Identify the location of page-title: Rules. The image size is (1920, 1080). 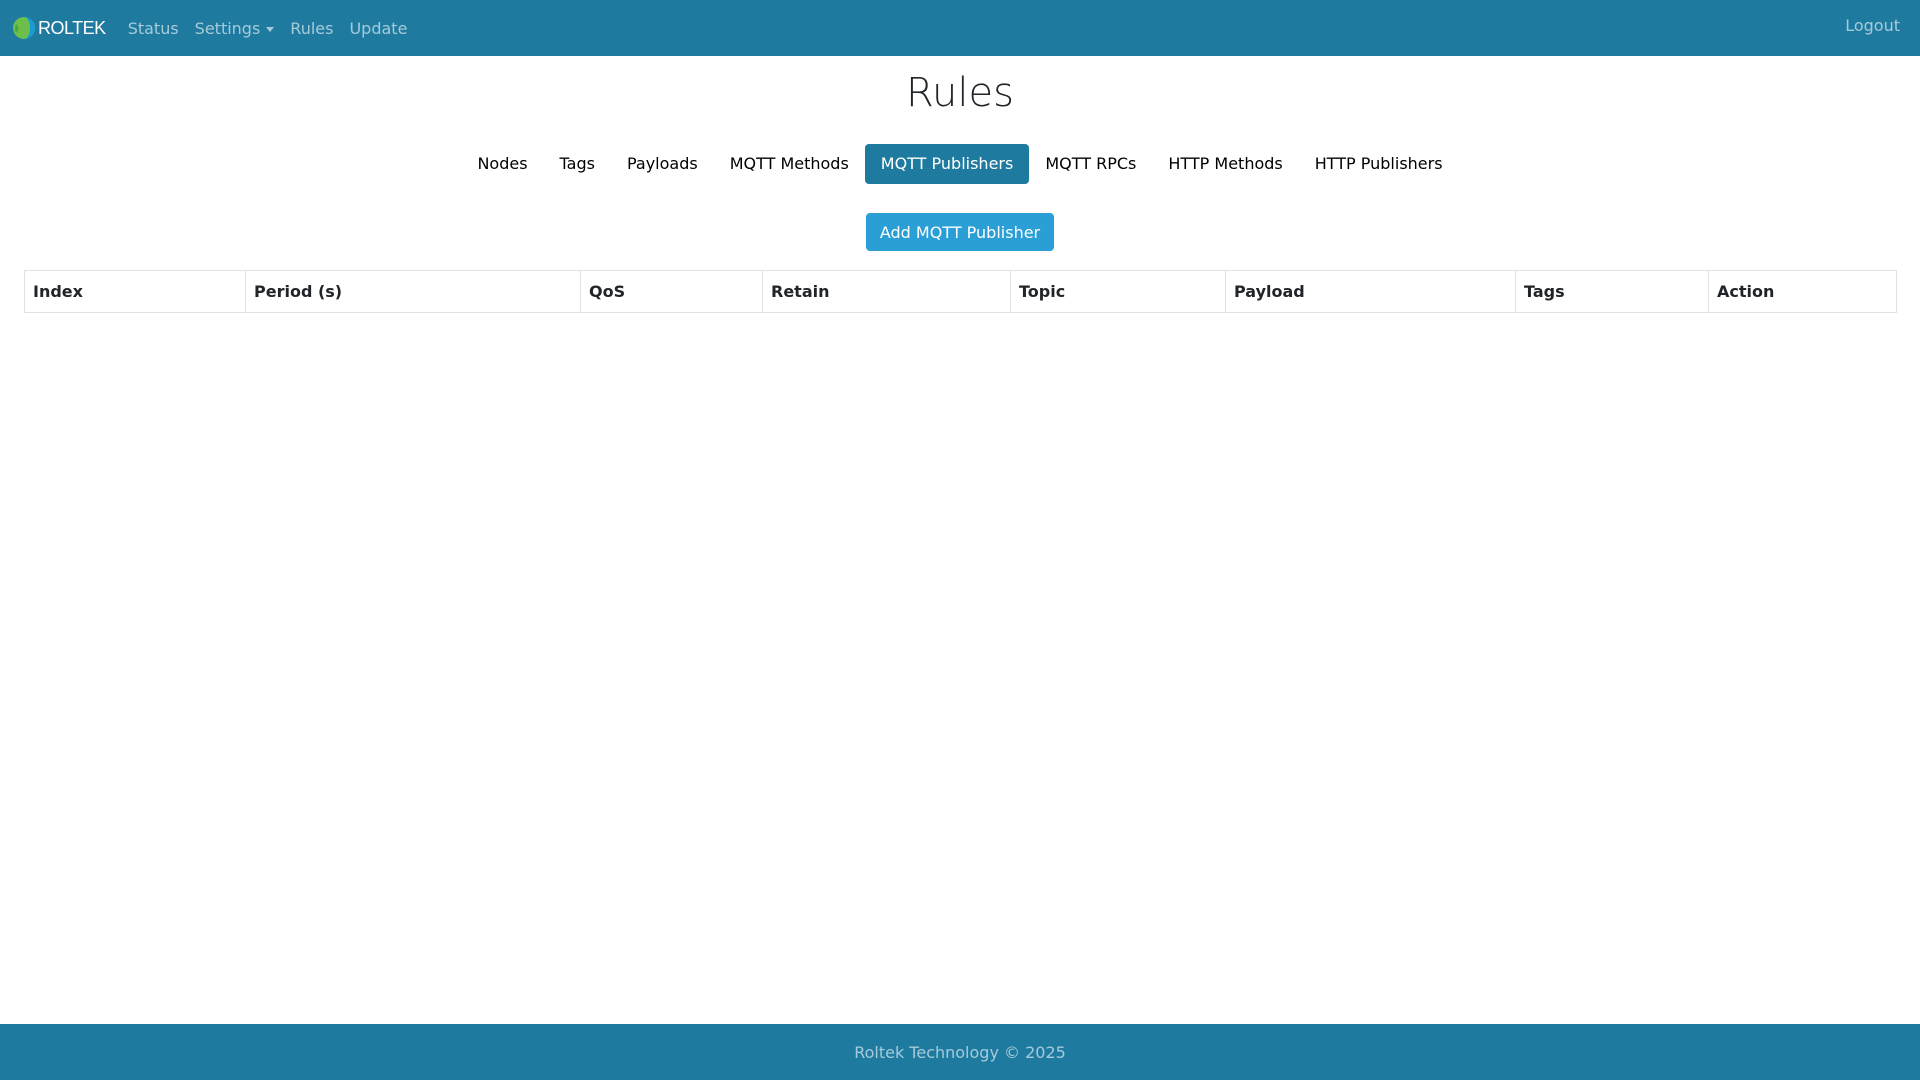
(960, 93).